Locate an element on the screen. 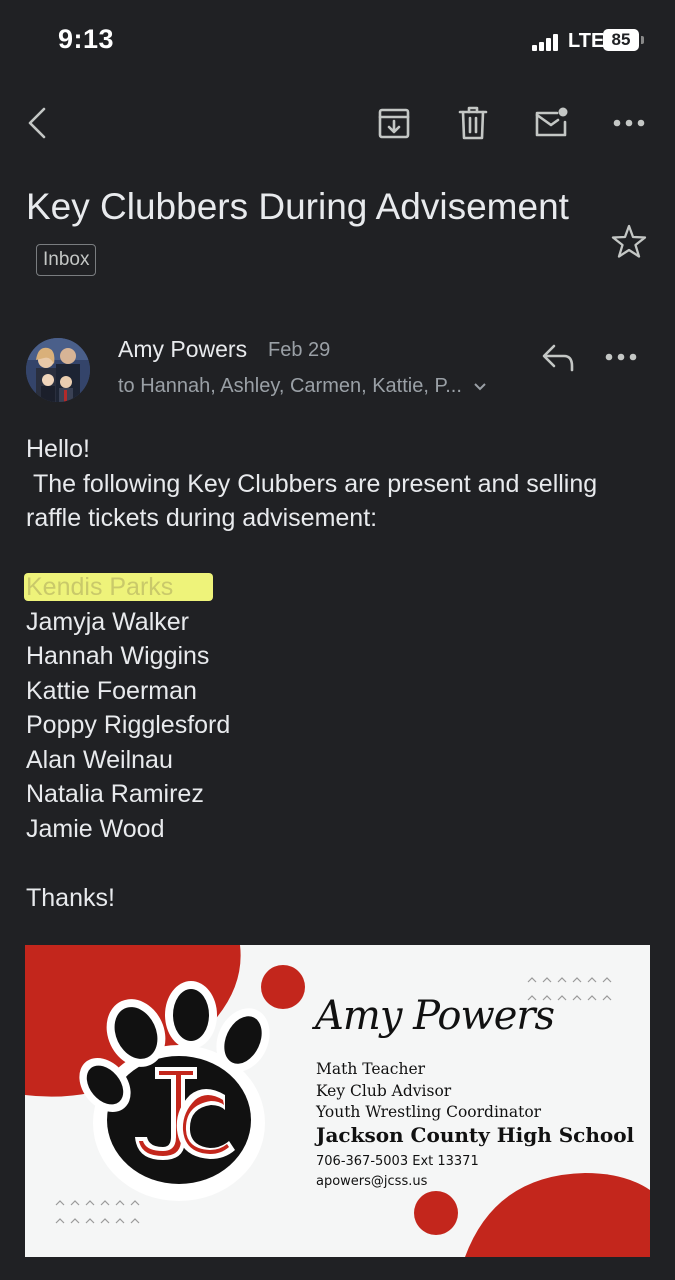 The image size is (675, 1280). trash-icon is located at coordinates (473, 123).